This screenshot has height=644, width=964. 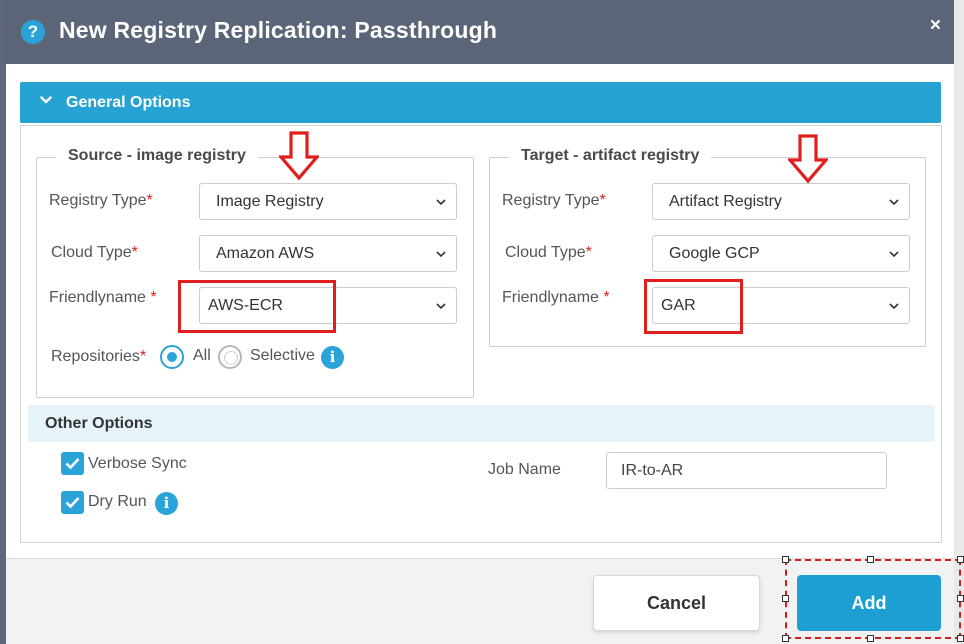 I want to click on other-options-title: Other Options, so click(x=99, y=423).